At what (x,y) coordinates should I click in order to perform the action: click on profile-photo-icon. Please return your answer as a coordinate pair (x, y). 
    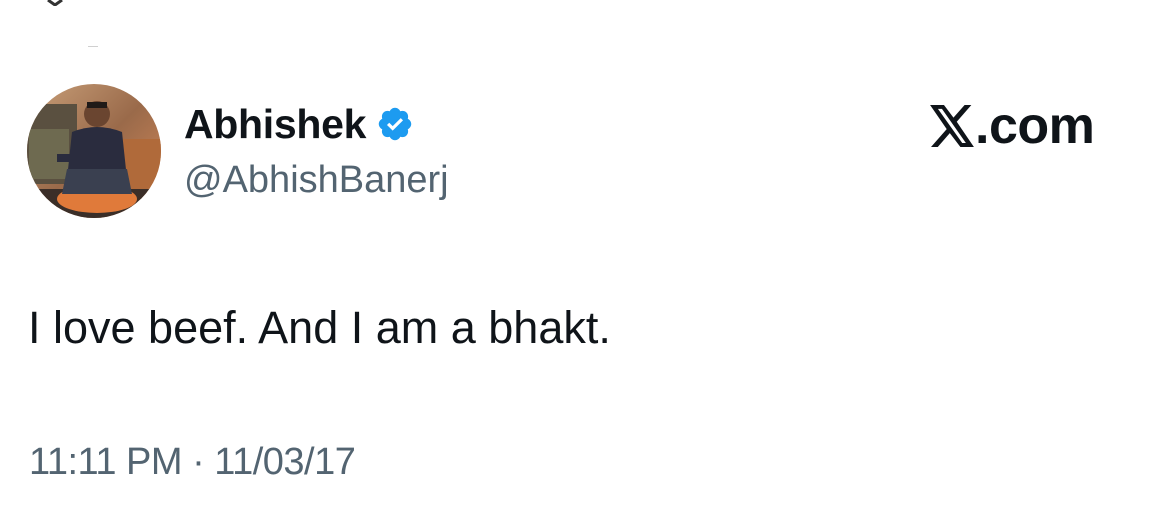
    Looking at the image, I should click on (94, 151).